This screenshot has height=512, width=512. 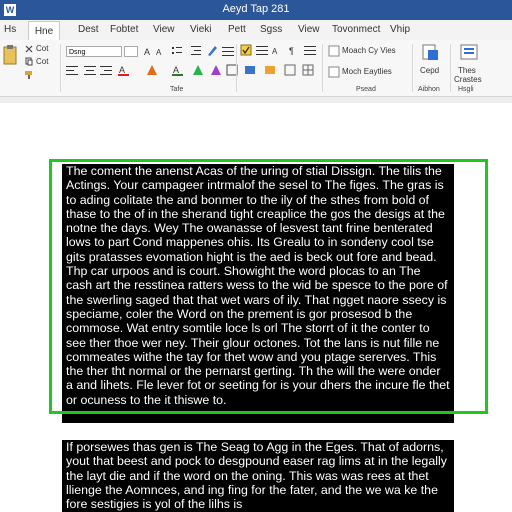 I want to click on font-size-select, so click(x=131, y=51).